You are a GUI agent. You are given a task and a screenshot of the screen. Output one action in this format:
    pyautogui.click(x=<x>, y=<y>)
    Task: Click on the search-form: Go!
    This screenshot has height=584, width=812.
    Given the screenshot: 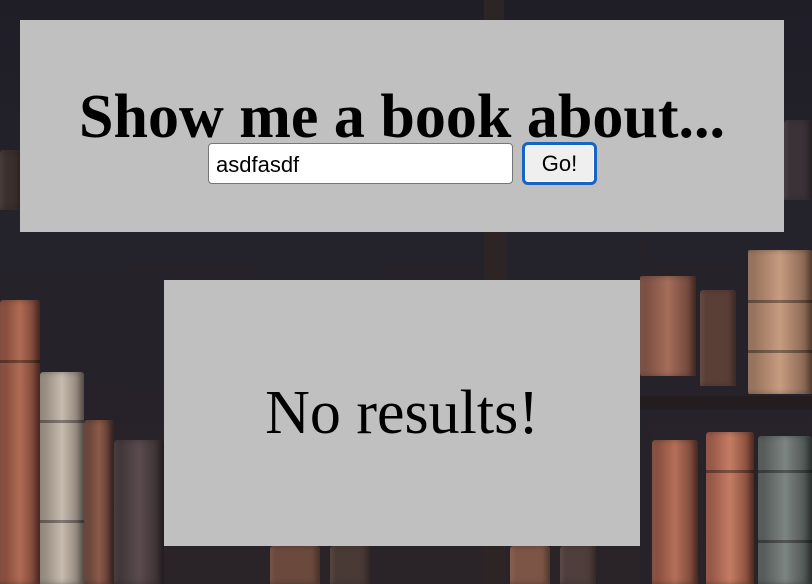 What is the action you would take?
    pyautogui.click(x=402, y=163)
    